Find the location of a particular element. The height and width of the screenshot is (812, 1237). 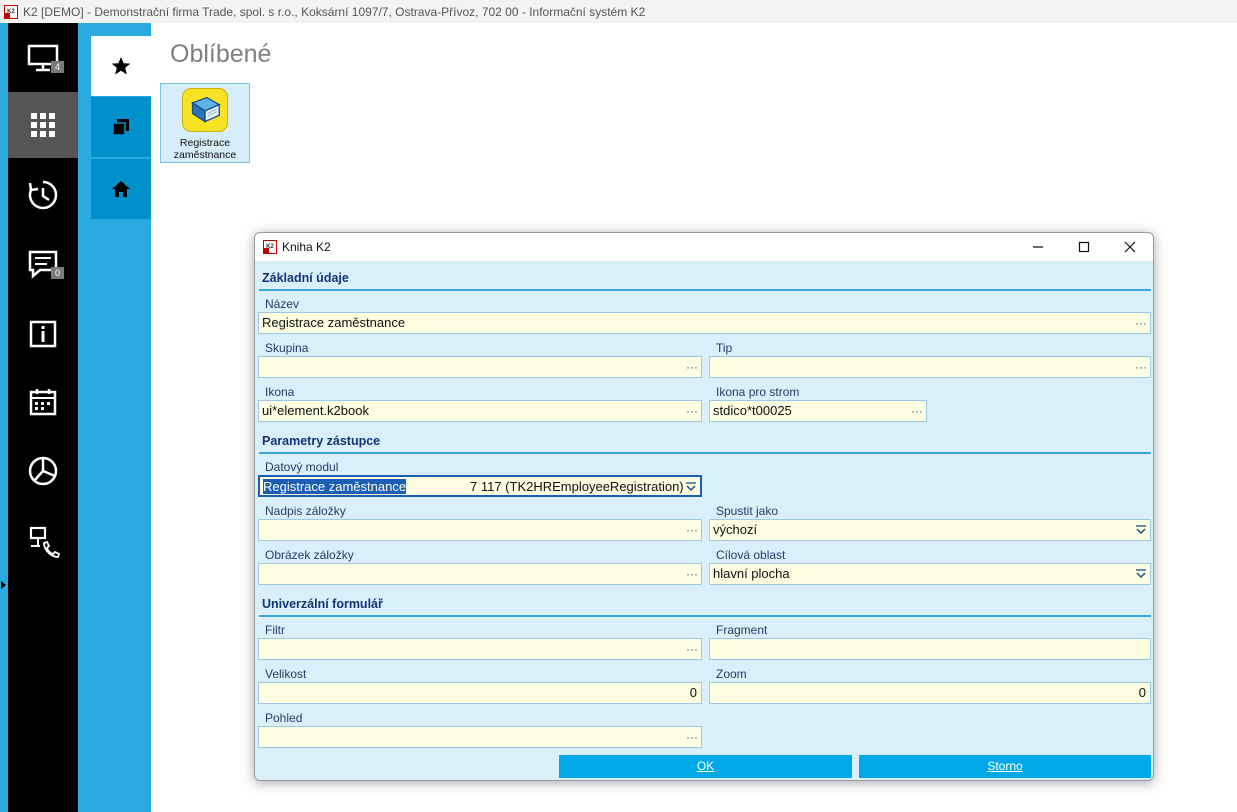

sidebar: 4 0 is located at coordinates (39, 417).